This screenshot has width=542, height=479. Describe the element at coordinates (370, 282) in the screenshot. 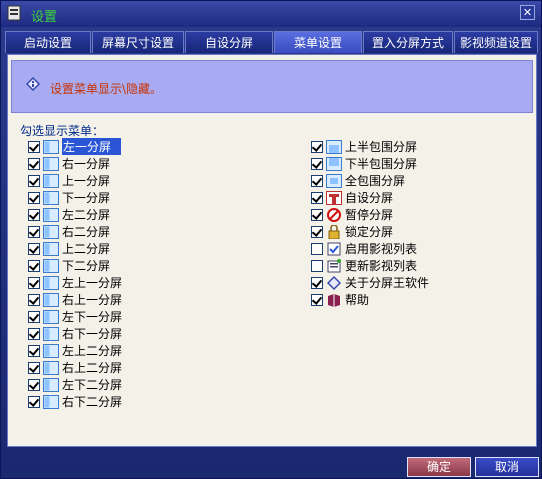

I see `menu-option-row: 关于分屏王软件` at that location.